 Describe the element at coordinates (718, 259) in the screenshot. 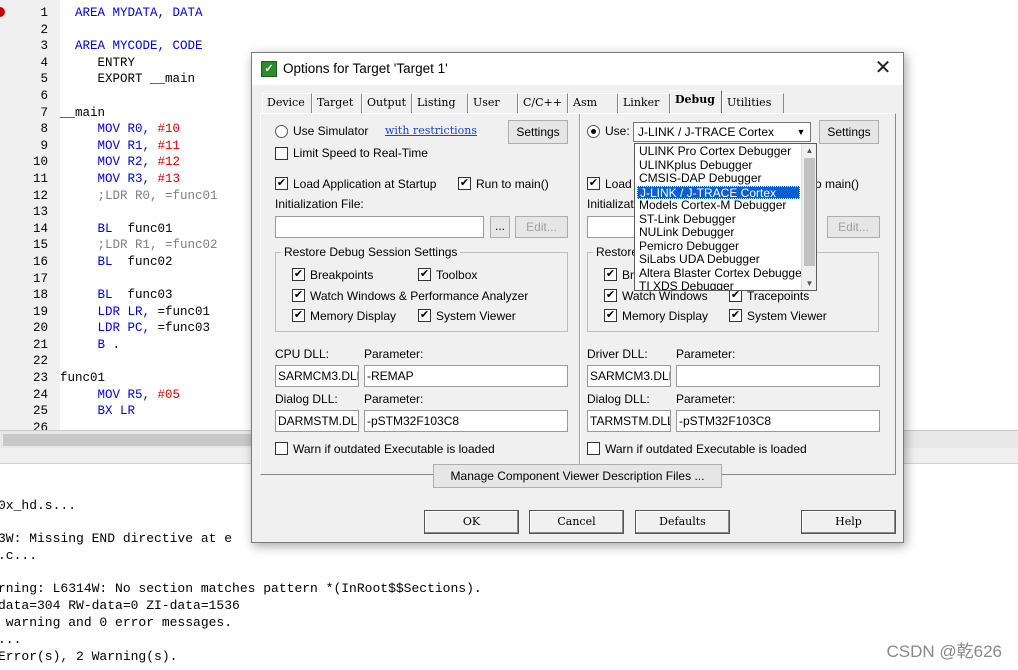

I see `dropdown-option: SiLabs UDA Debugger` at that location.